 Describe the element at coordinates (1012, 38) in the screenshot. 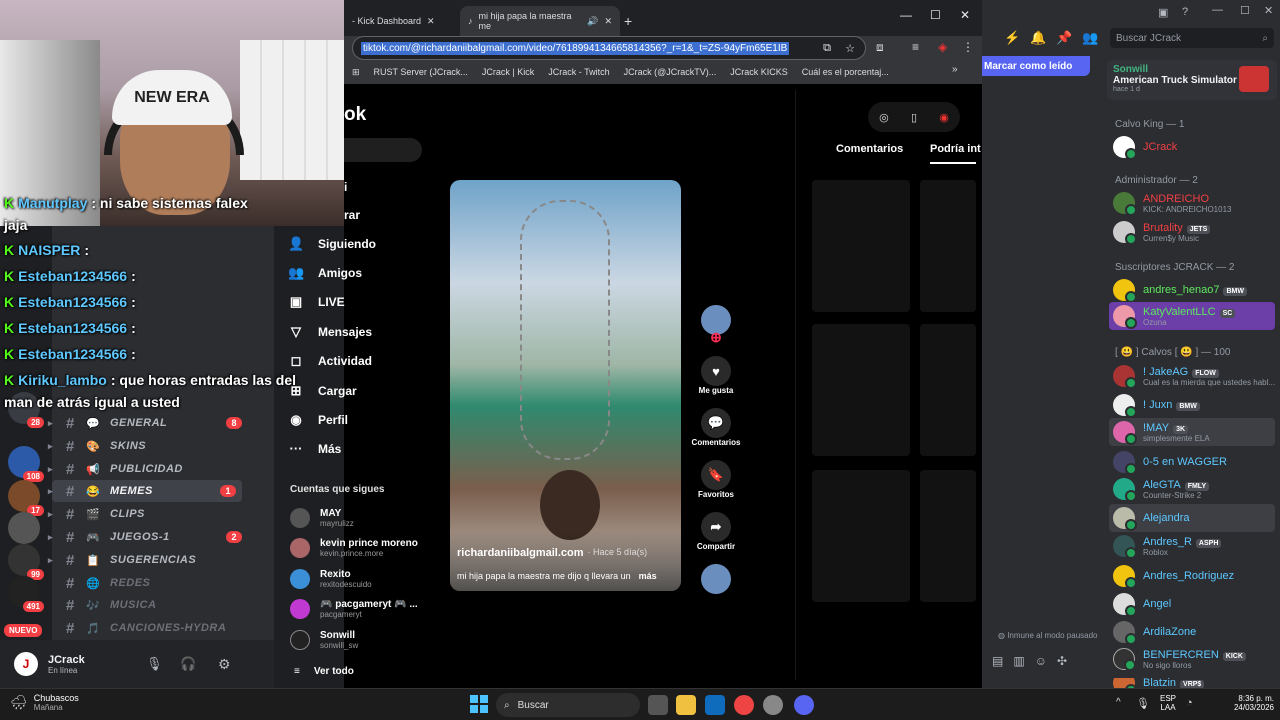

I see `threads-icon: ⚡` at that location.